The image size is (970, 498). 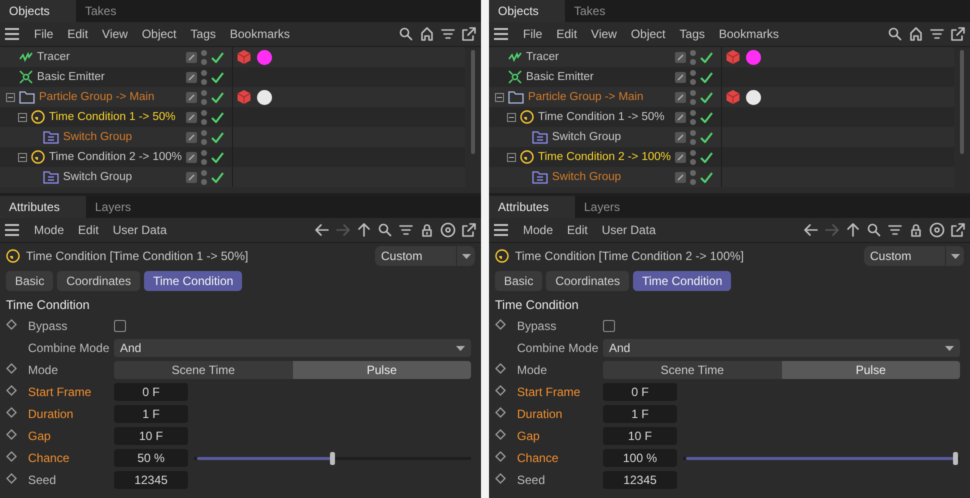 I want to click on target-icon, so click(x=937, y=230).